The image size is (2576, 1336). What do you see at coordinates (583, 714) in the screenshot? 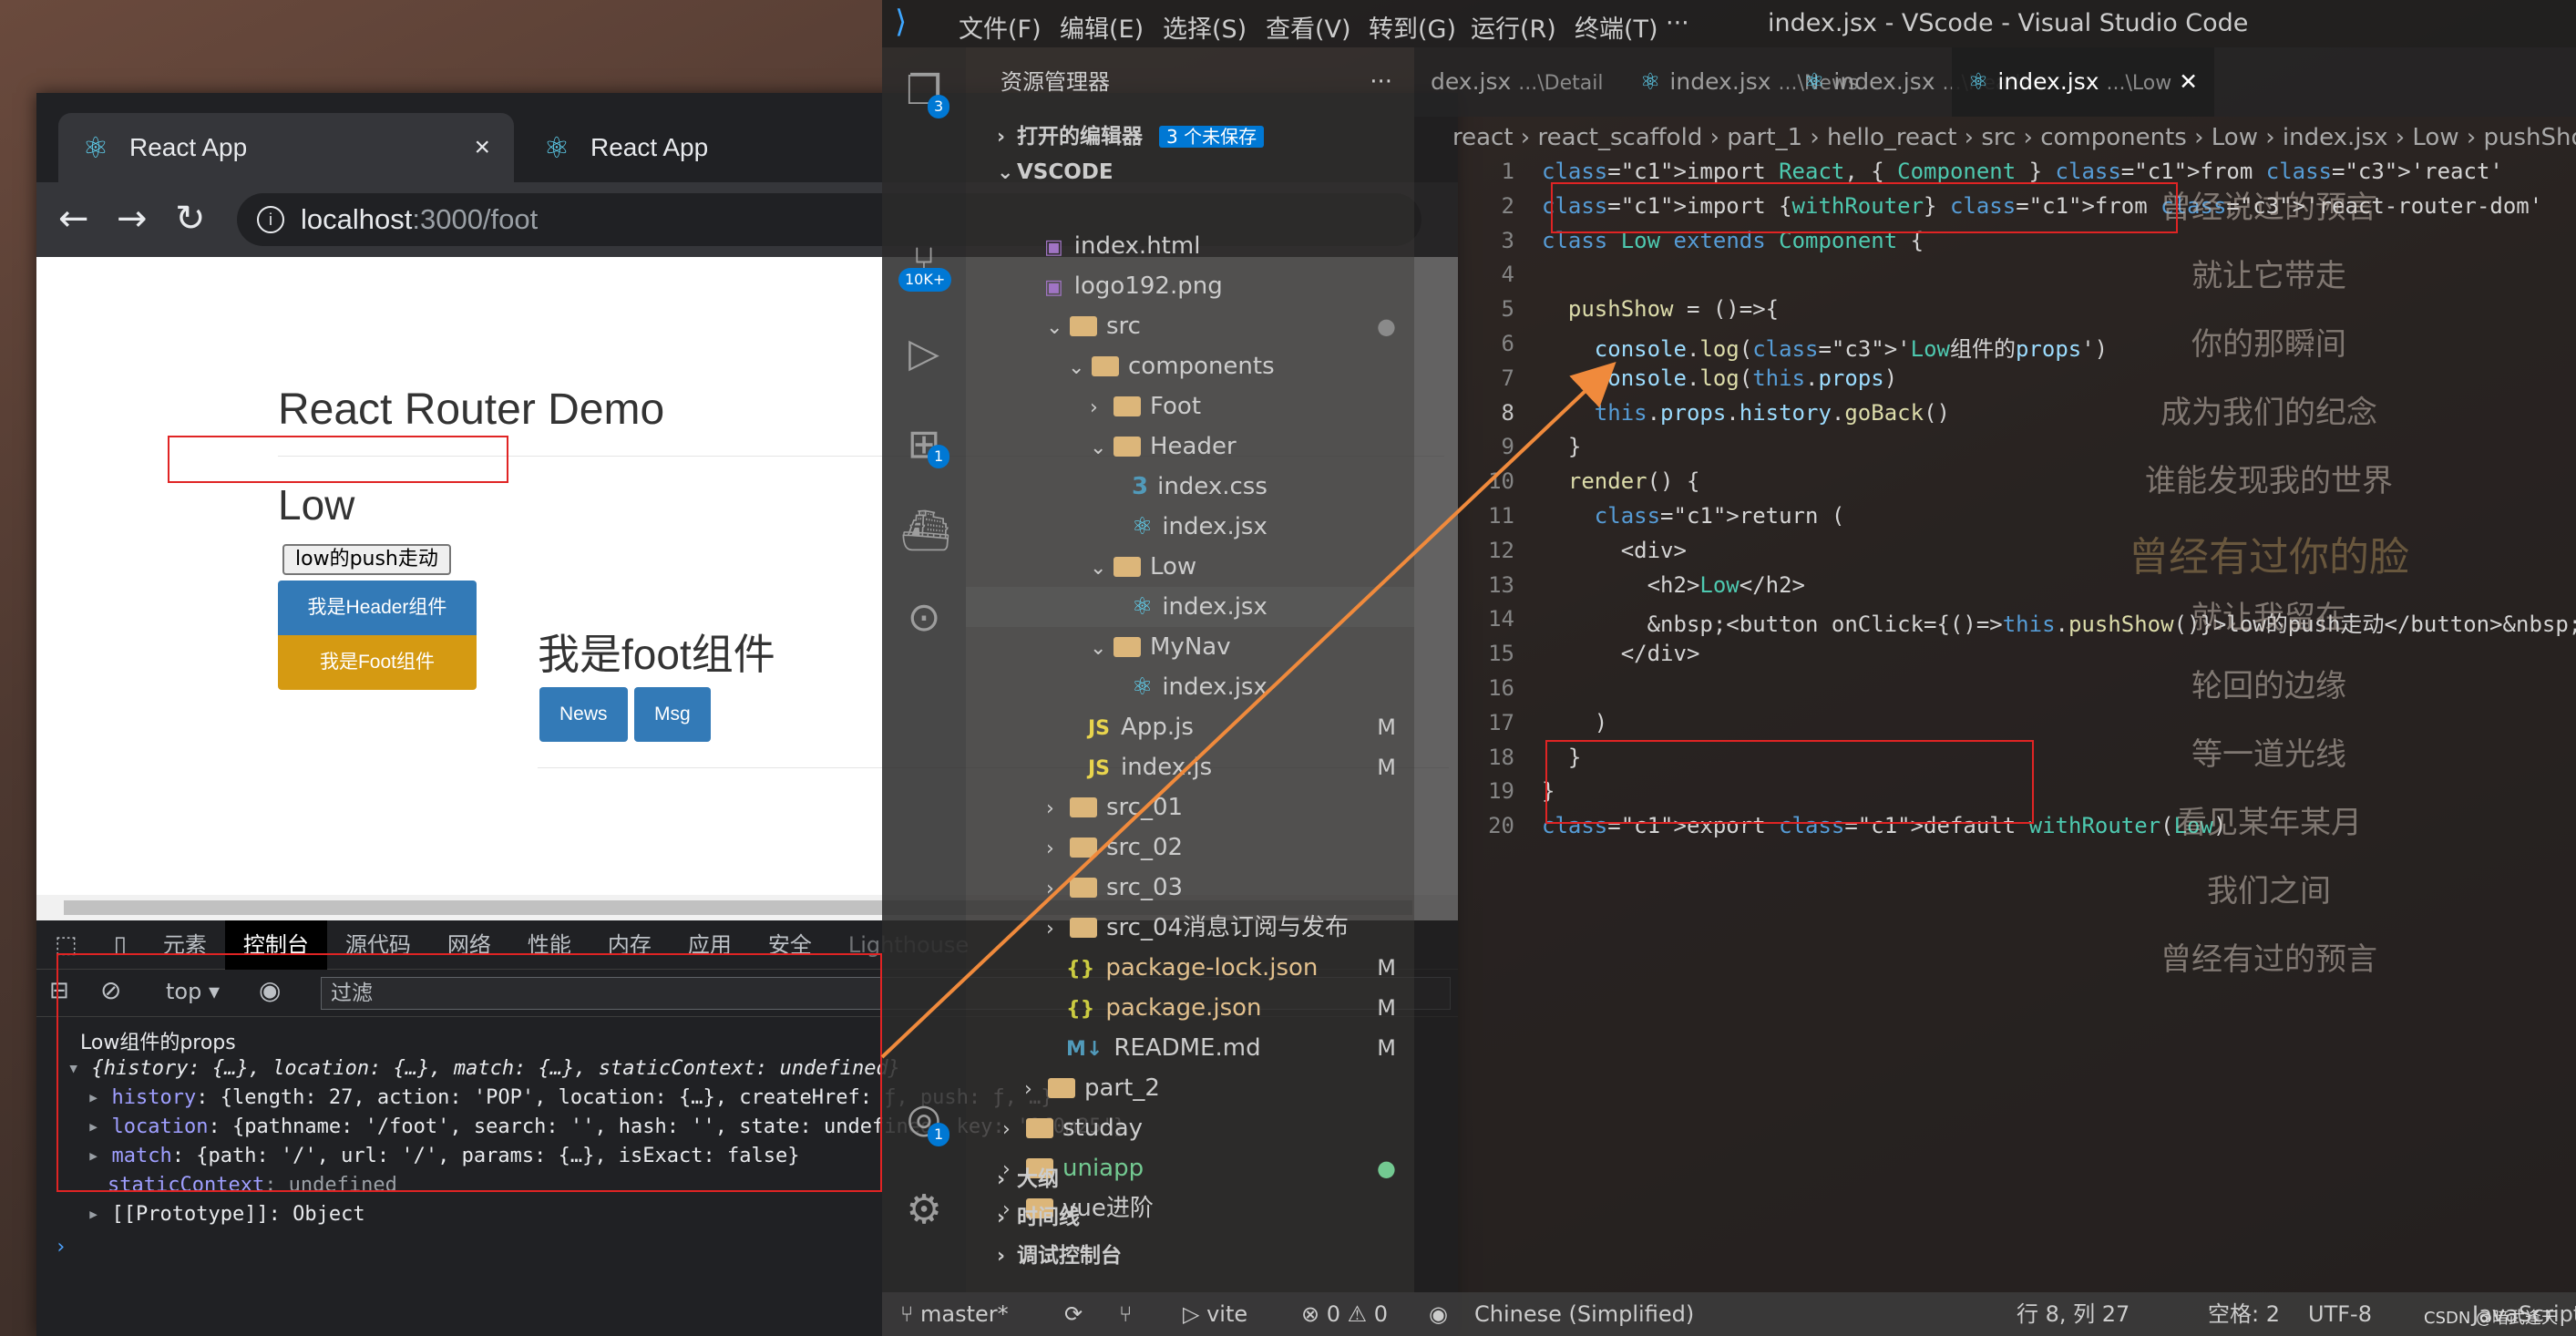
I see `news-button: News` at bounding box center [583, 714].